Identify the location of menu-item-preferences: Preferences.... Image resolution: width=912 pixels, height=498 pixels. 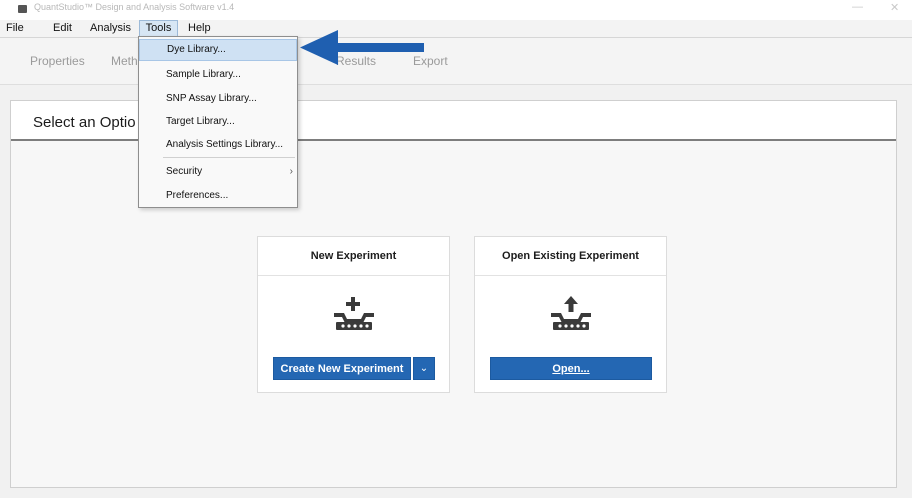
(218, 196).